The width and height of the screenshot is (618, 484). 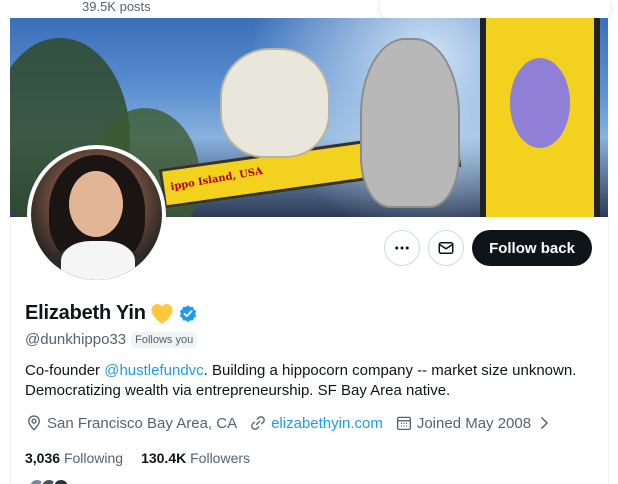 What do you see at coordinates (220, 458) in the screenshot?
I see `followers-label: Followers` at bounding box center [220, 458].